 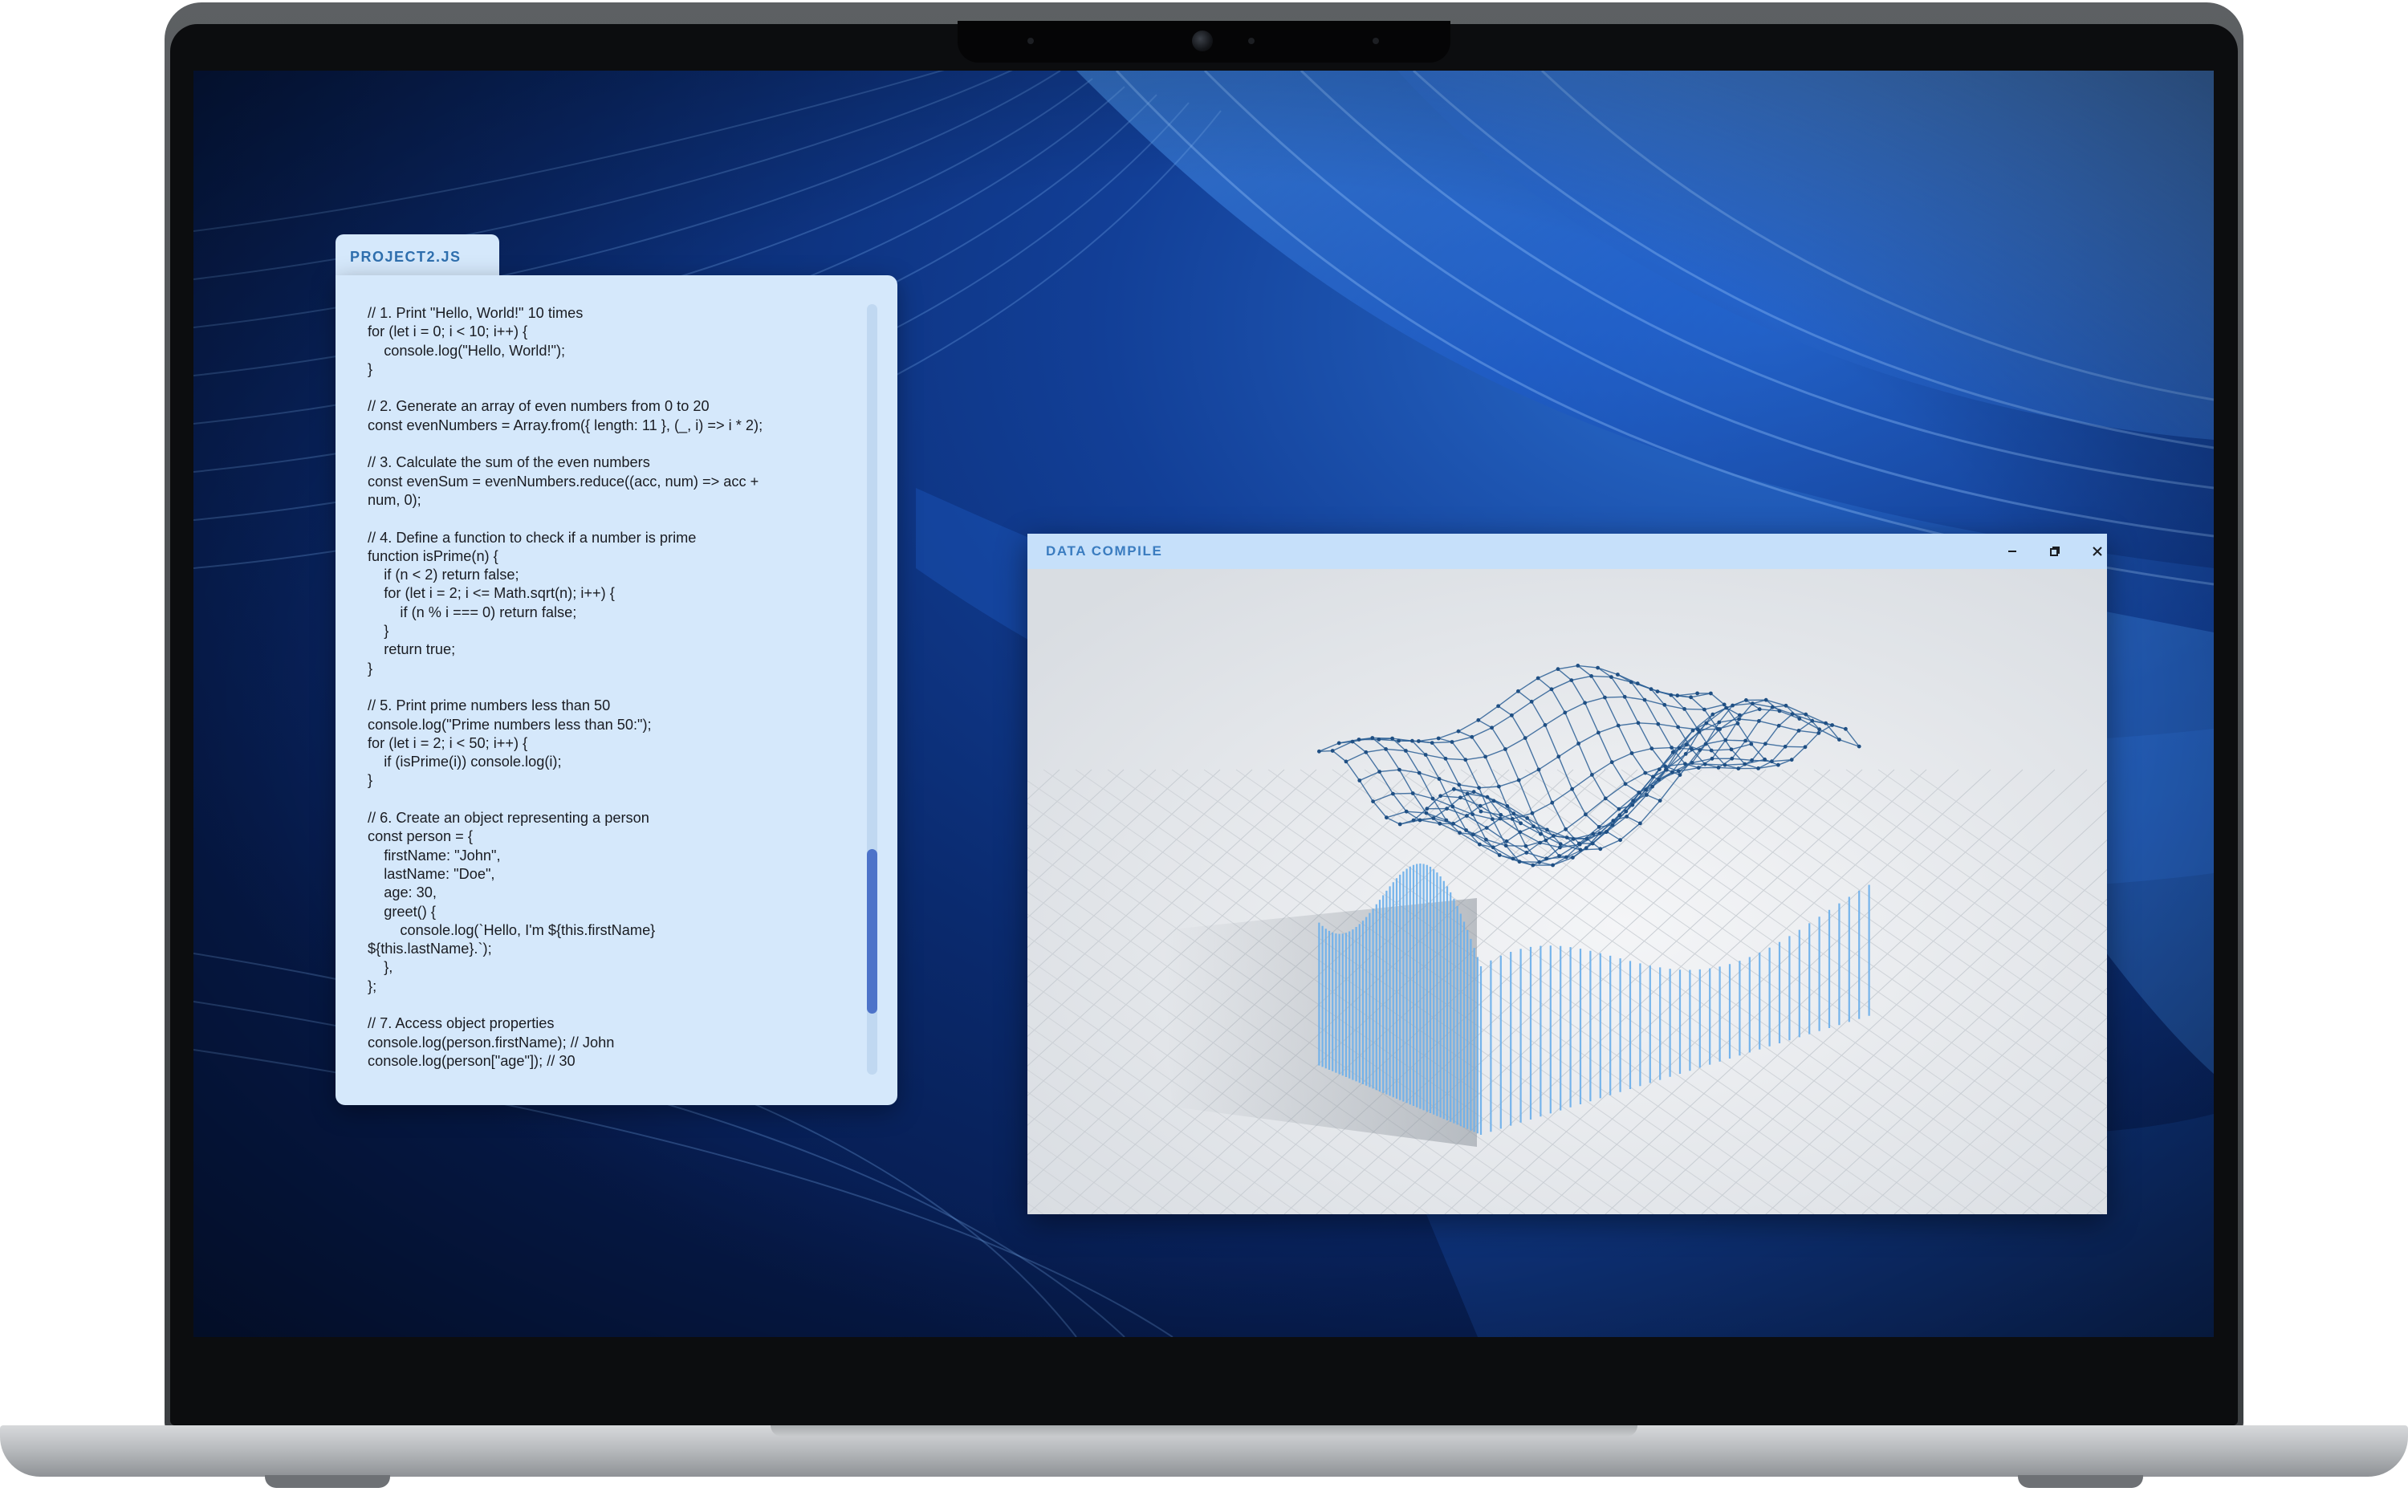 What do you see at coordinates (1202, 40) in the screenshot?
I see `webcam-icon` at bounding box center [1202, 40].